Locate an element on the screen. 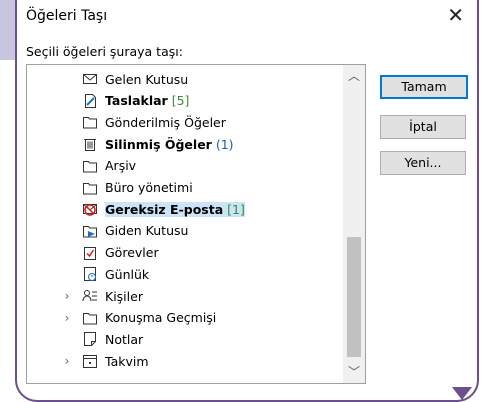 The height and width of the screenshot is (402, 498). folder-name: Takvim is located at coordinates (127, 361).